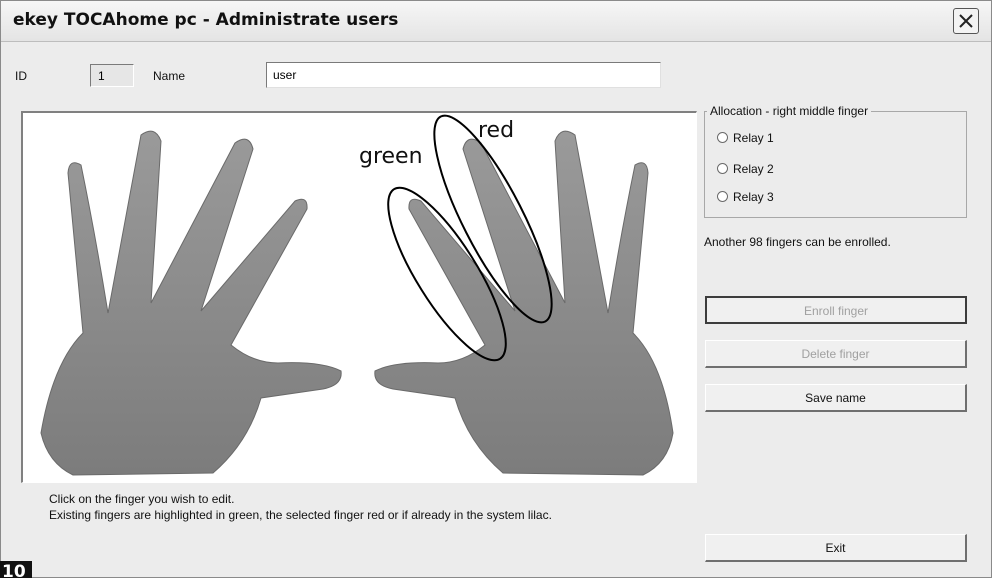 This screenshot has width=992, height=578. I want to click on save-name-button: Save name, so click(836, 398).